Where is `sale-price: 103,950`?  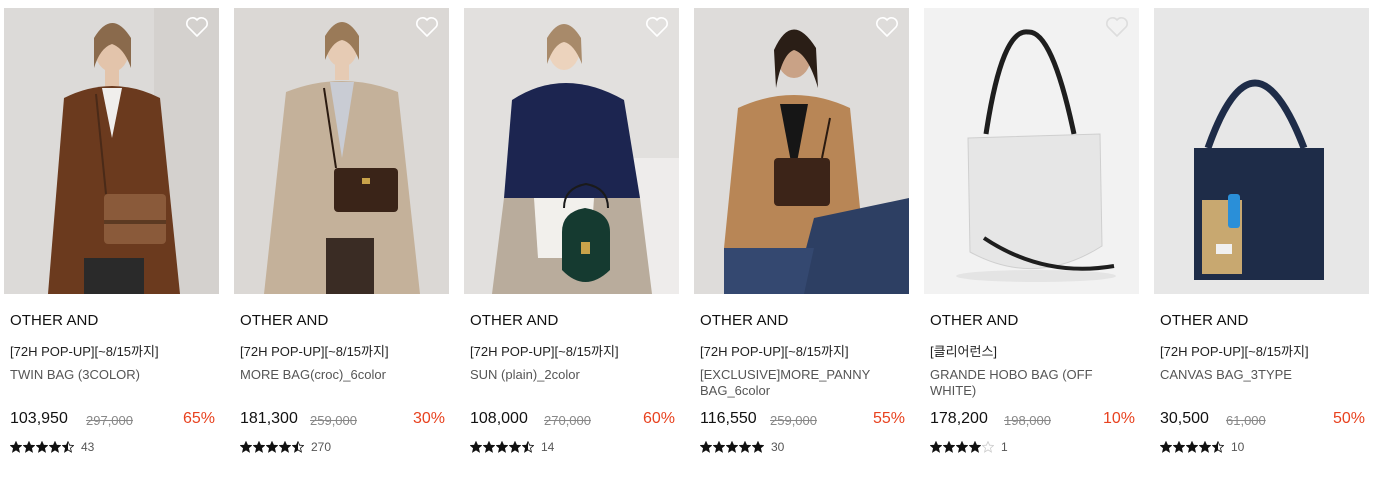
sale-price: 103,950 is located at coordinates (39, 418).